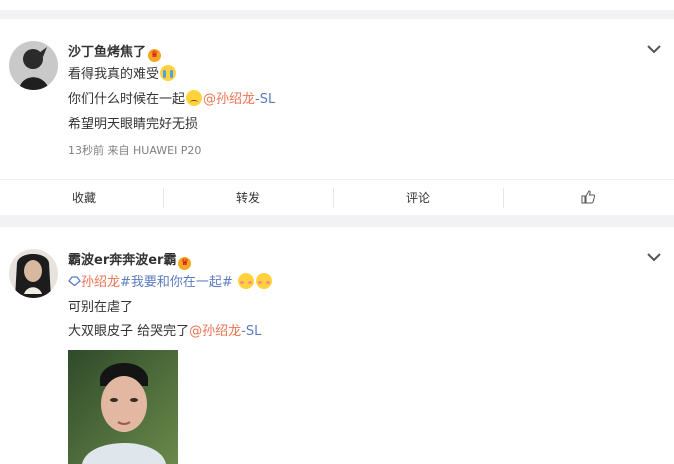 The image size is (674, 464). I want to click on username: 沙丁鱼烤焦了 ♛, so click(115, 51).